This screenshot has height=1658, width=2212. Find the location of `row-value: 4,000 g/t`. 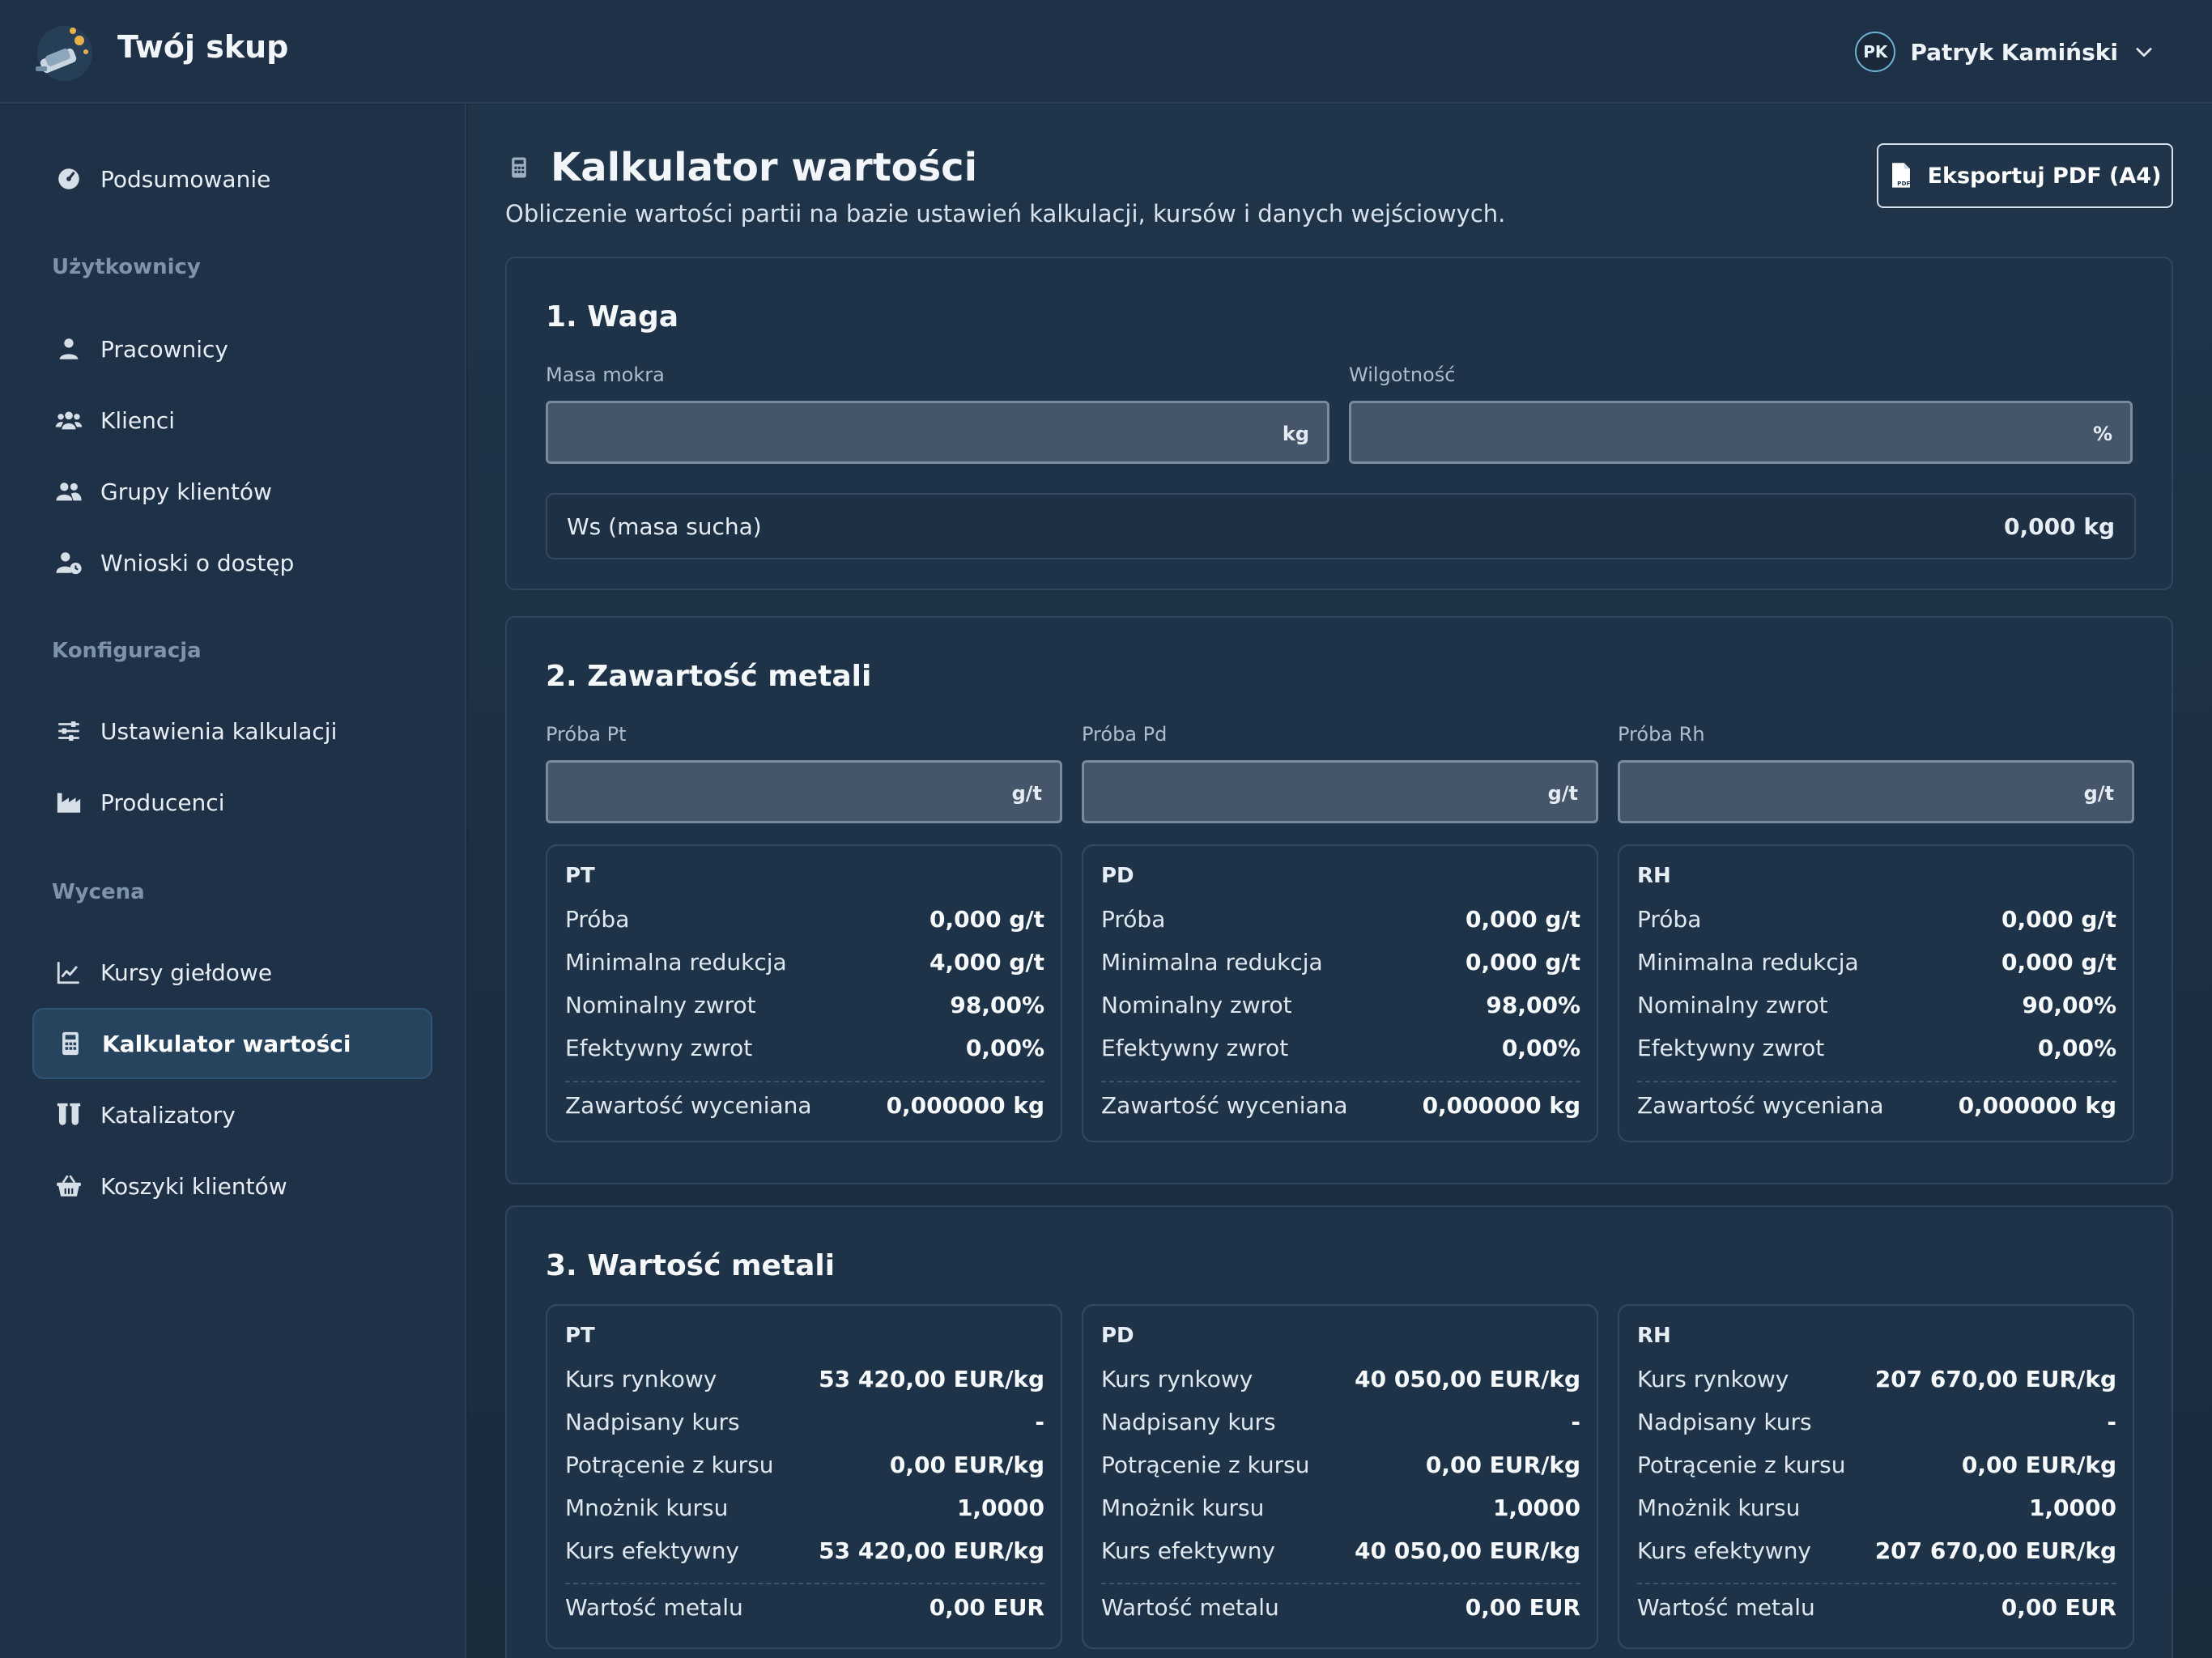

row-value: 4,000 g/t is located at coordinates (986, 962).